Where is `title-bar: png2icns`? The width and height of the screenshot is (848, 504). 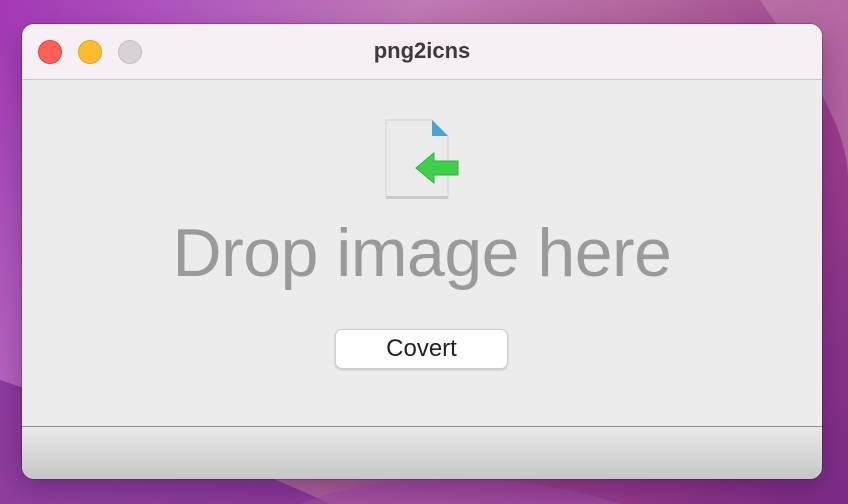
title-bar: png2icns is located at coordinates (422, 52).